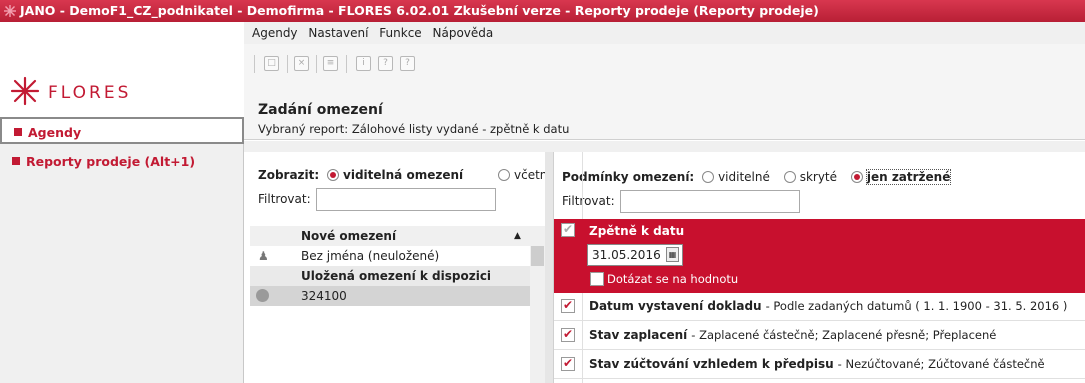 Image resolution: width=1085 pixels, height=383 pixels. What do you see at coordinates (284, 199) in the screenshot?
I see `filter-label: Filtrovat:` at bounding box center [284, 199].